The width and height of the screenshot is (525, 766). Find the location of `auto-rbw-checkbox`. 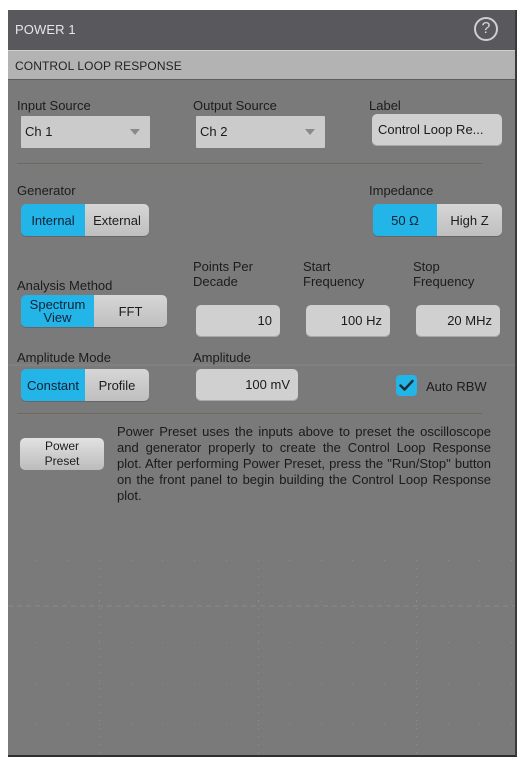

auto-rbw-checkbox is located at coordinates (406, 385).